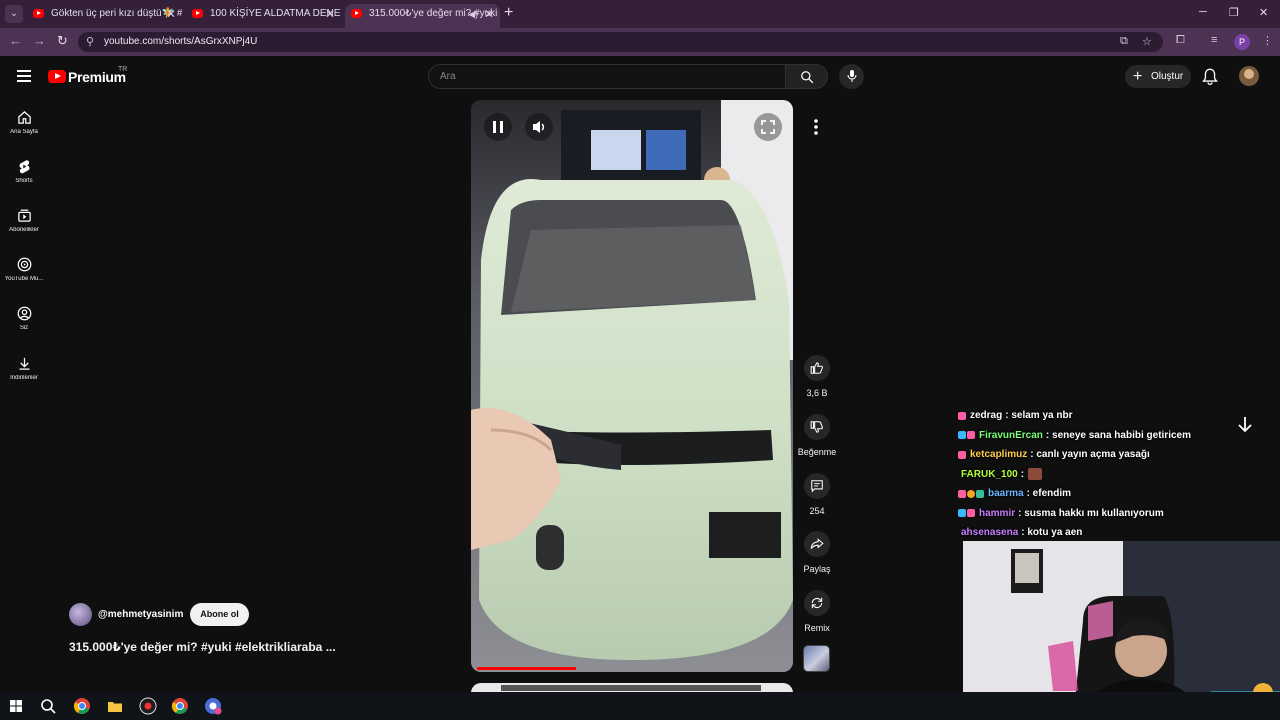  What do you see at coordinates (851, 76) in the screenshot?
I see `voice-search-button` at bounding box center [851, 76].